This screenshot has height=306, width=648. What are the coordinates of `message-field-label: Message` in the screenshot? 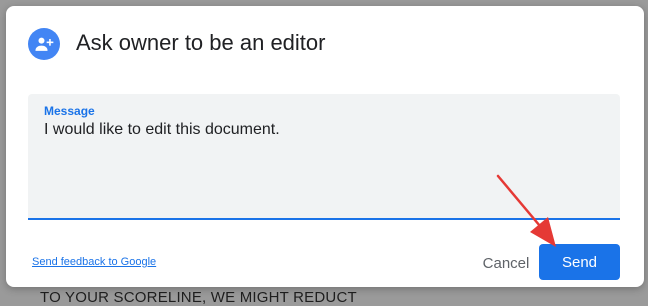 It's located at (69, 111).